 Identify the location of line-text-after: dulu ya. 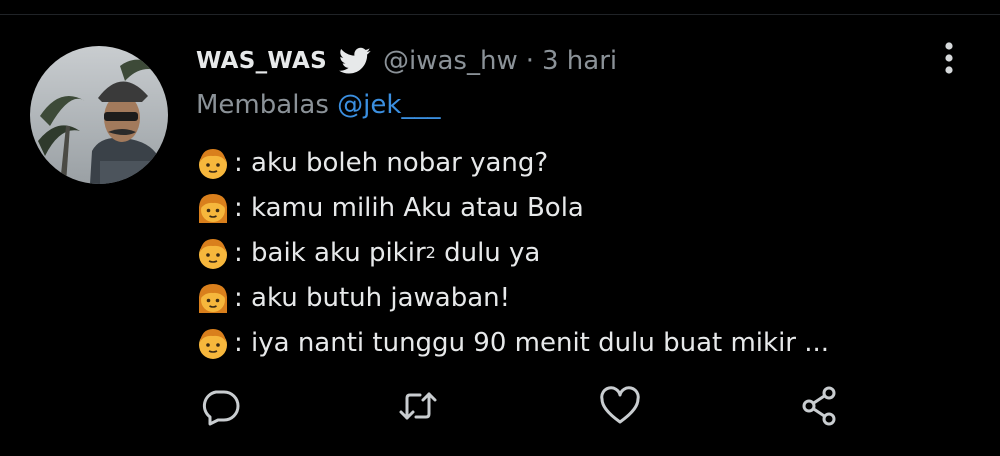
(488, 252).